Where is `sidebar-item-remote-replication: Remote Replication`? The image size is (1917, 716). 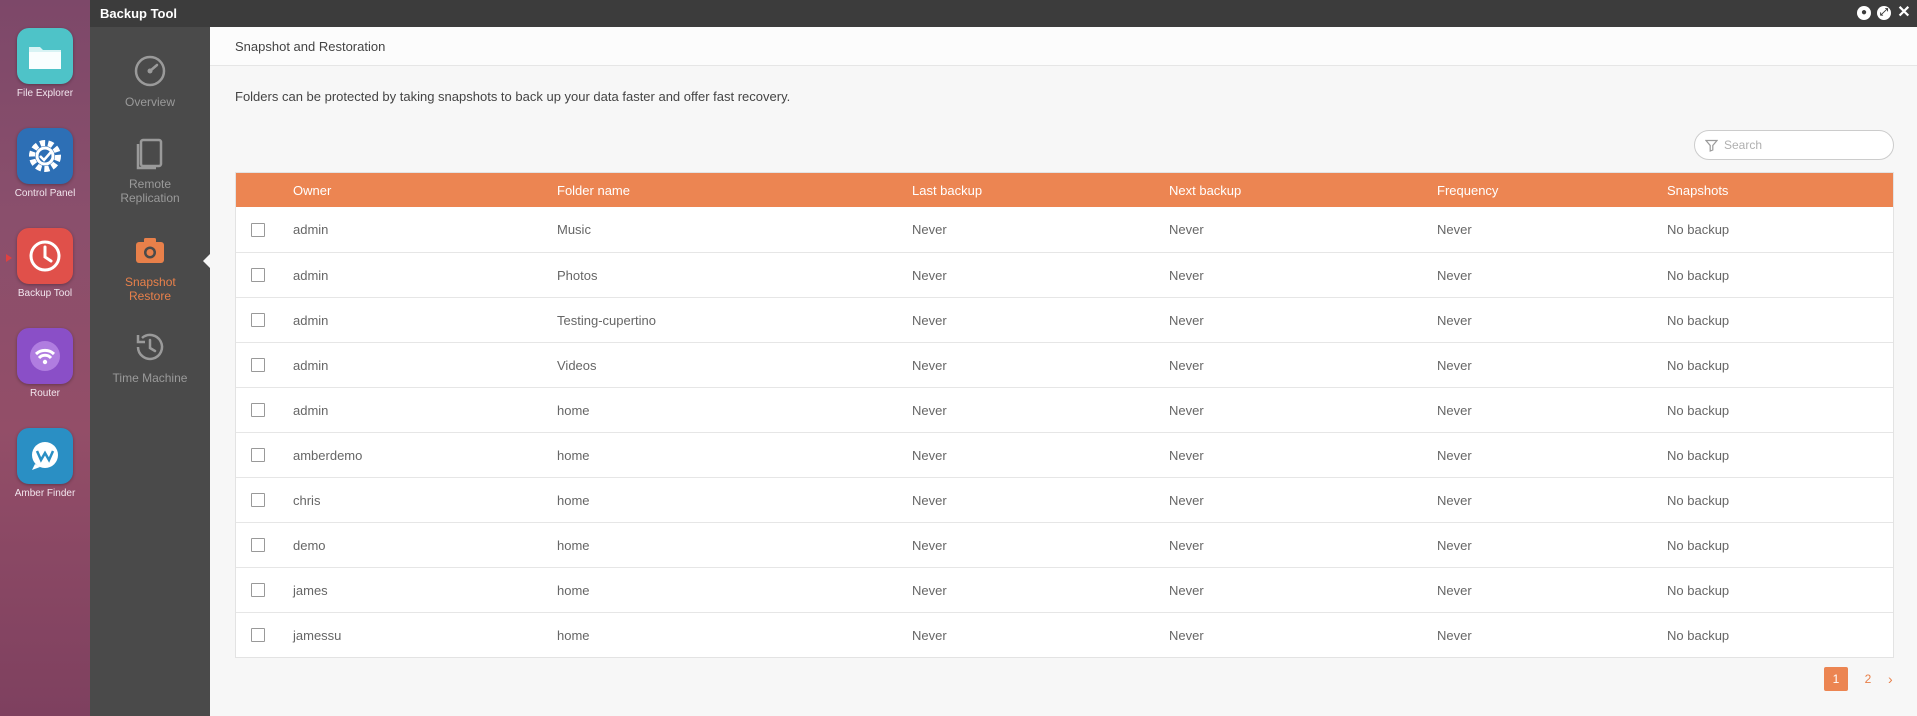 sidebar-item-remote-replication: Remote Replication is located at coordinates (150, 170).